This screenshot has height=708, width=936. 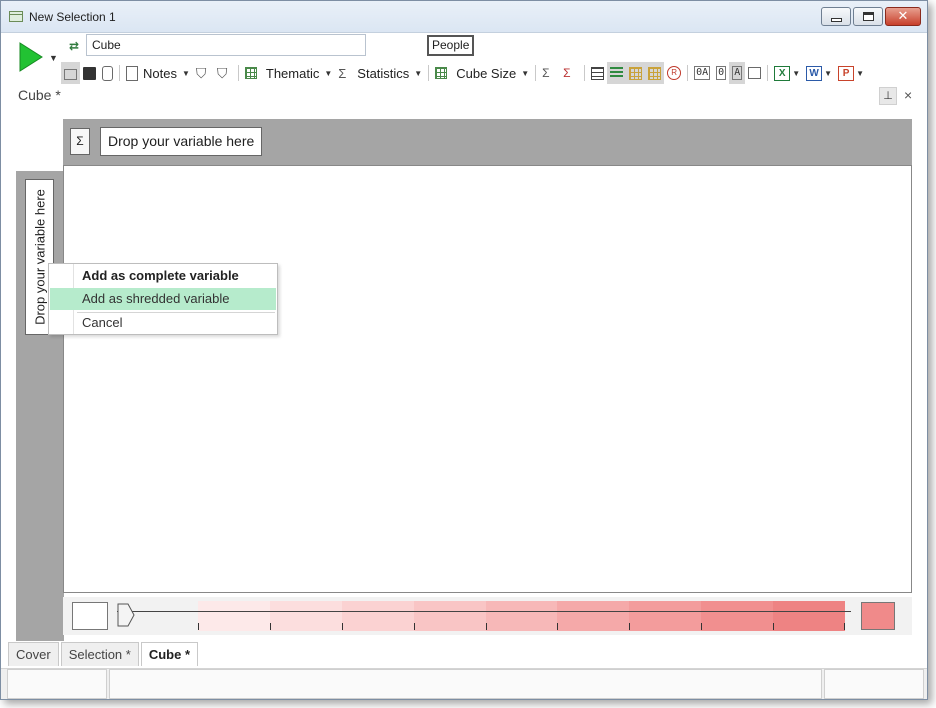 I want to click on drop-row-label: Drop your variable here, so click(x=39, y=257).